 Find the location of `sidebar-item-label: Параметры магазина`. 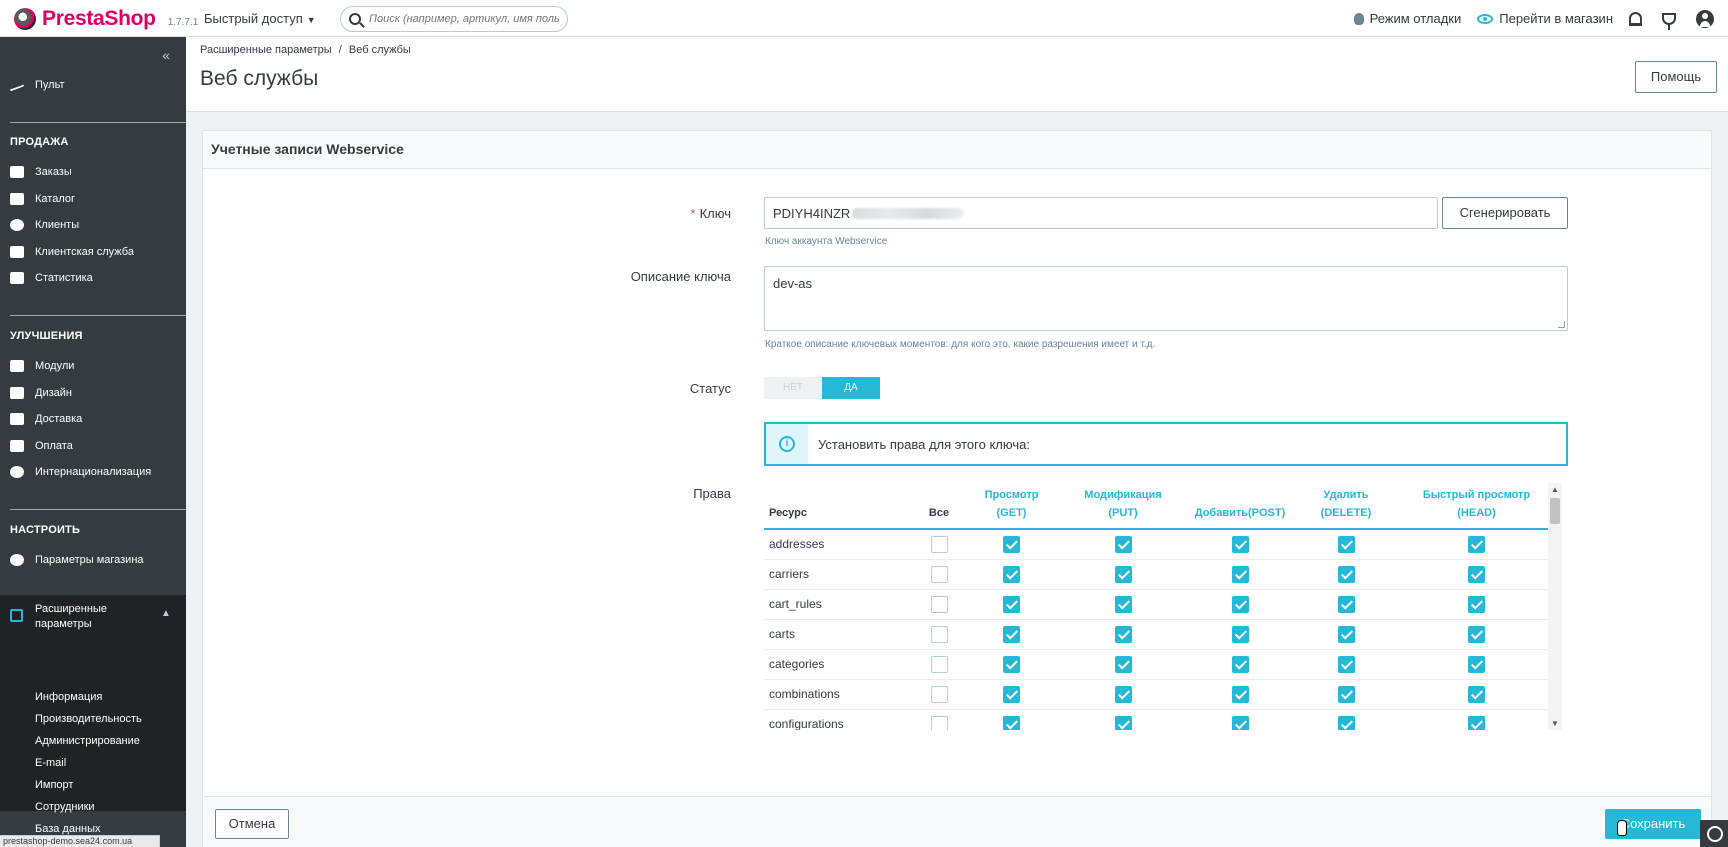

sidebar-item-label: Параметры магазина is located at coordinates (89, 560).